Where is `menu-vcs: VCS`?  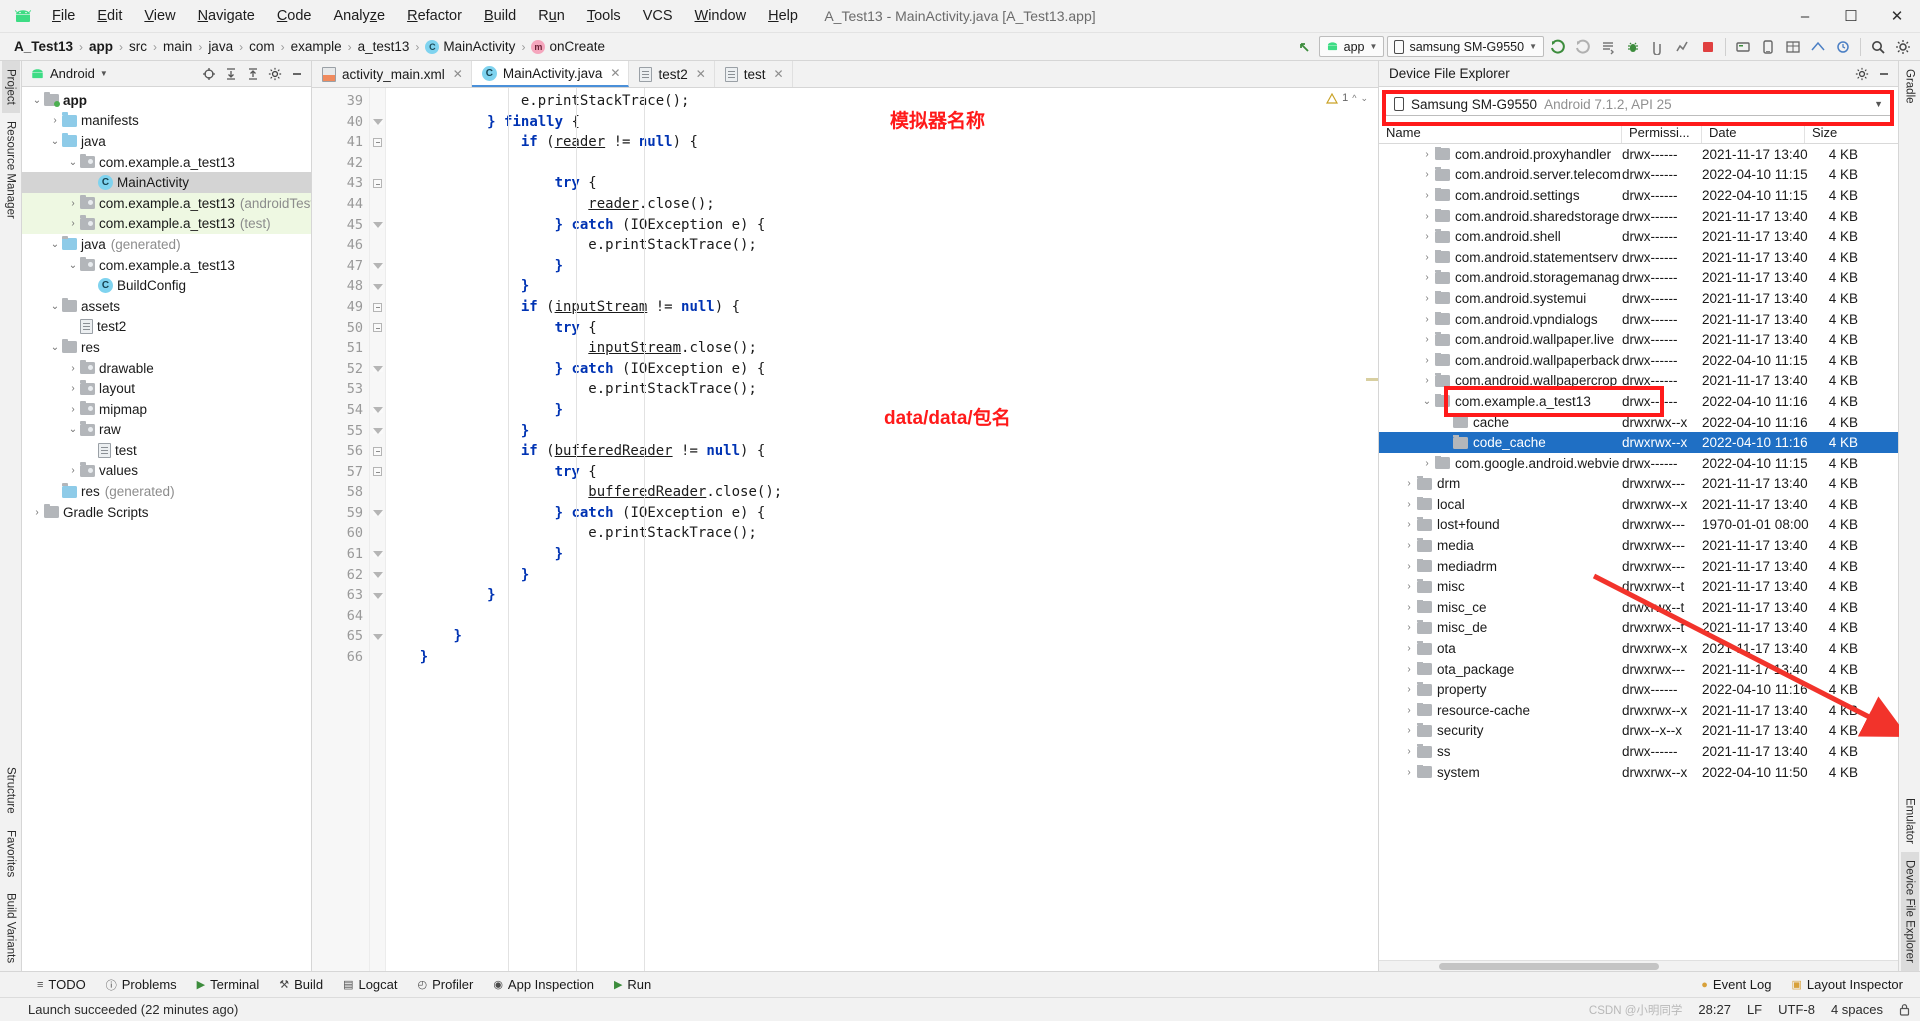
menu-vcs: VCS is located at coordinates (658, 16).